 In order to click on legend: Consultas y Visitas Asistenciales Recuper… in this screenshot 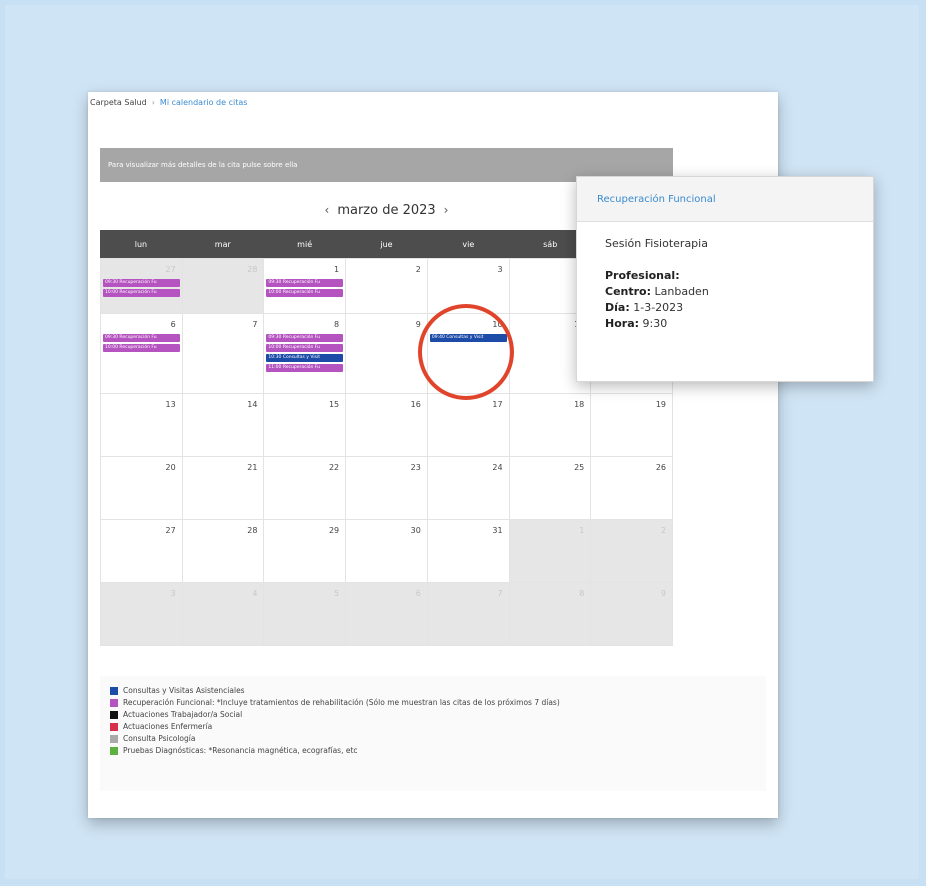, I will do `click(433, 733)`.